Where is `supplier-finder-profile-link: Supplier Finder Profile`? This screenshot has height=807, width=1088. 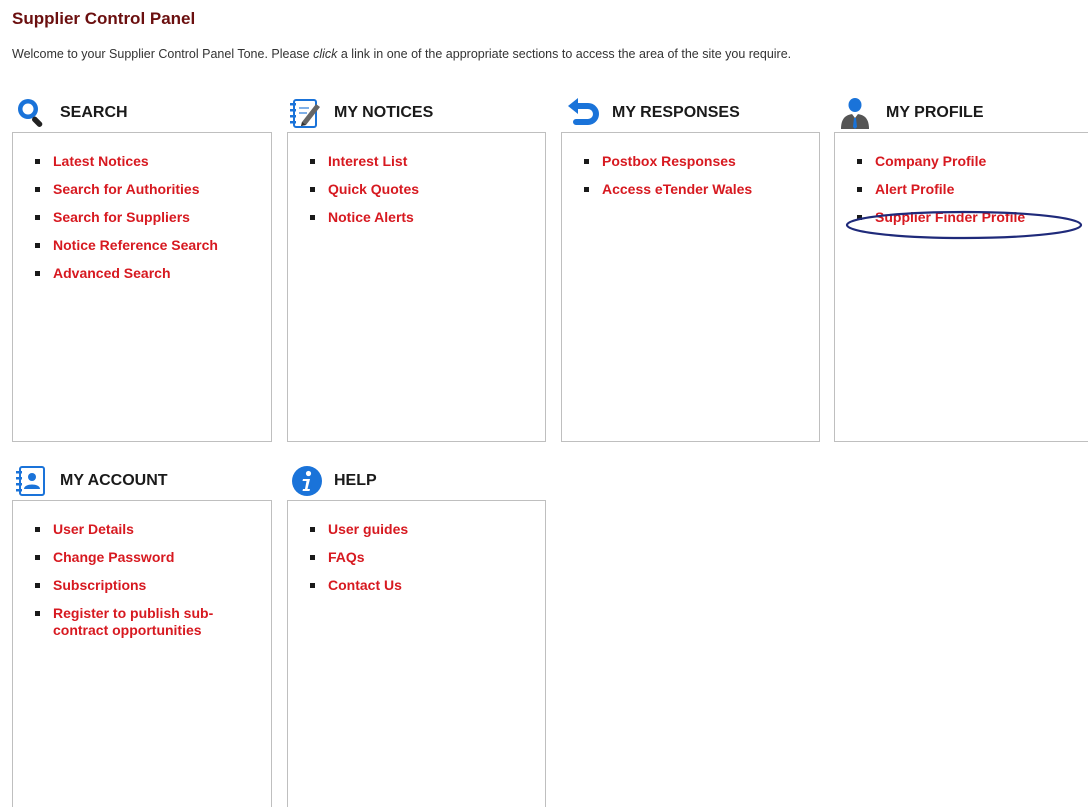 supplier-finder-profile-link: Supplier Finder Profile is located at coordinates (950, 217).